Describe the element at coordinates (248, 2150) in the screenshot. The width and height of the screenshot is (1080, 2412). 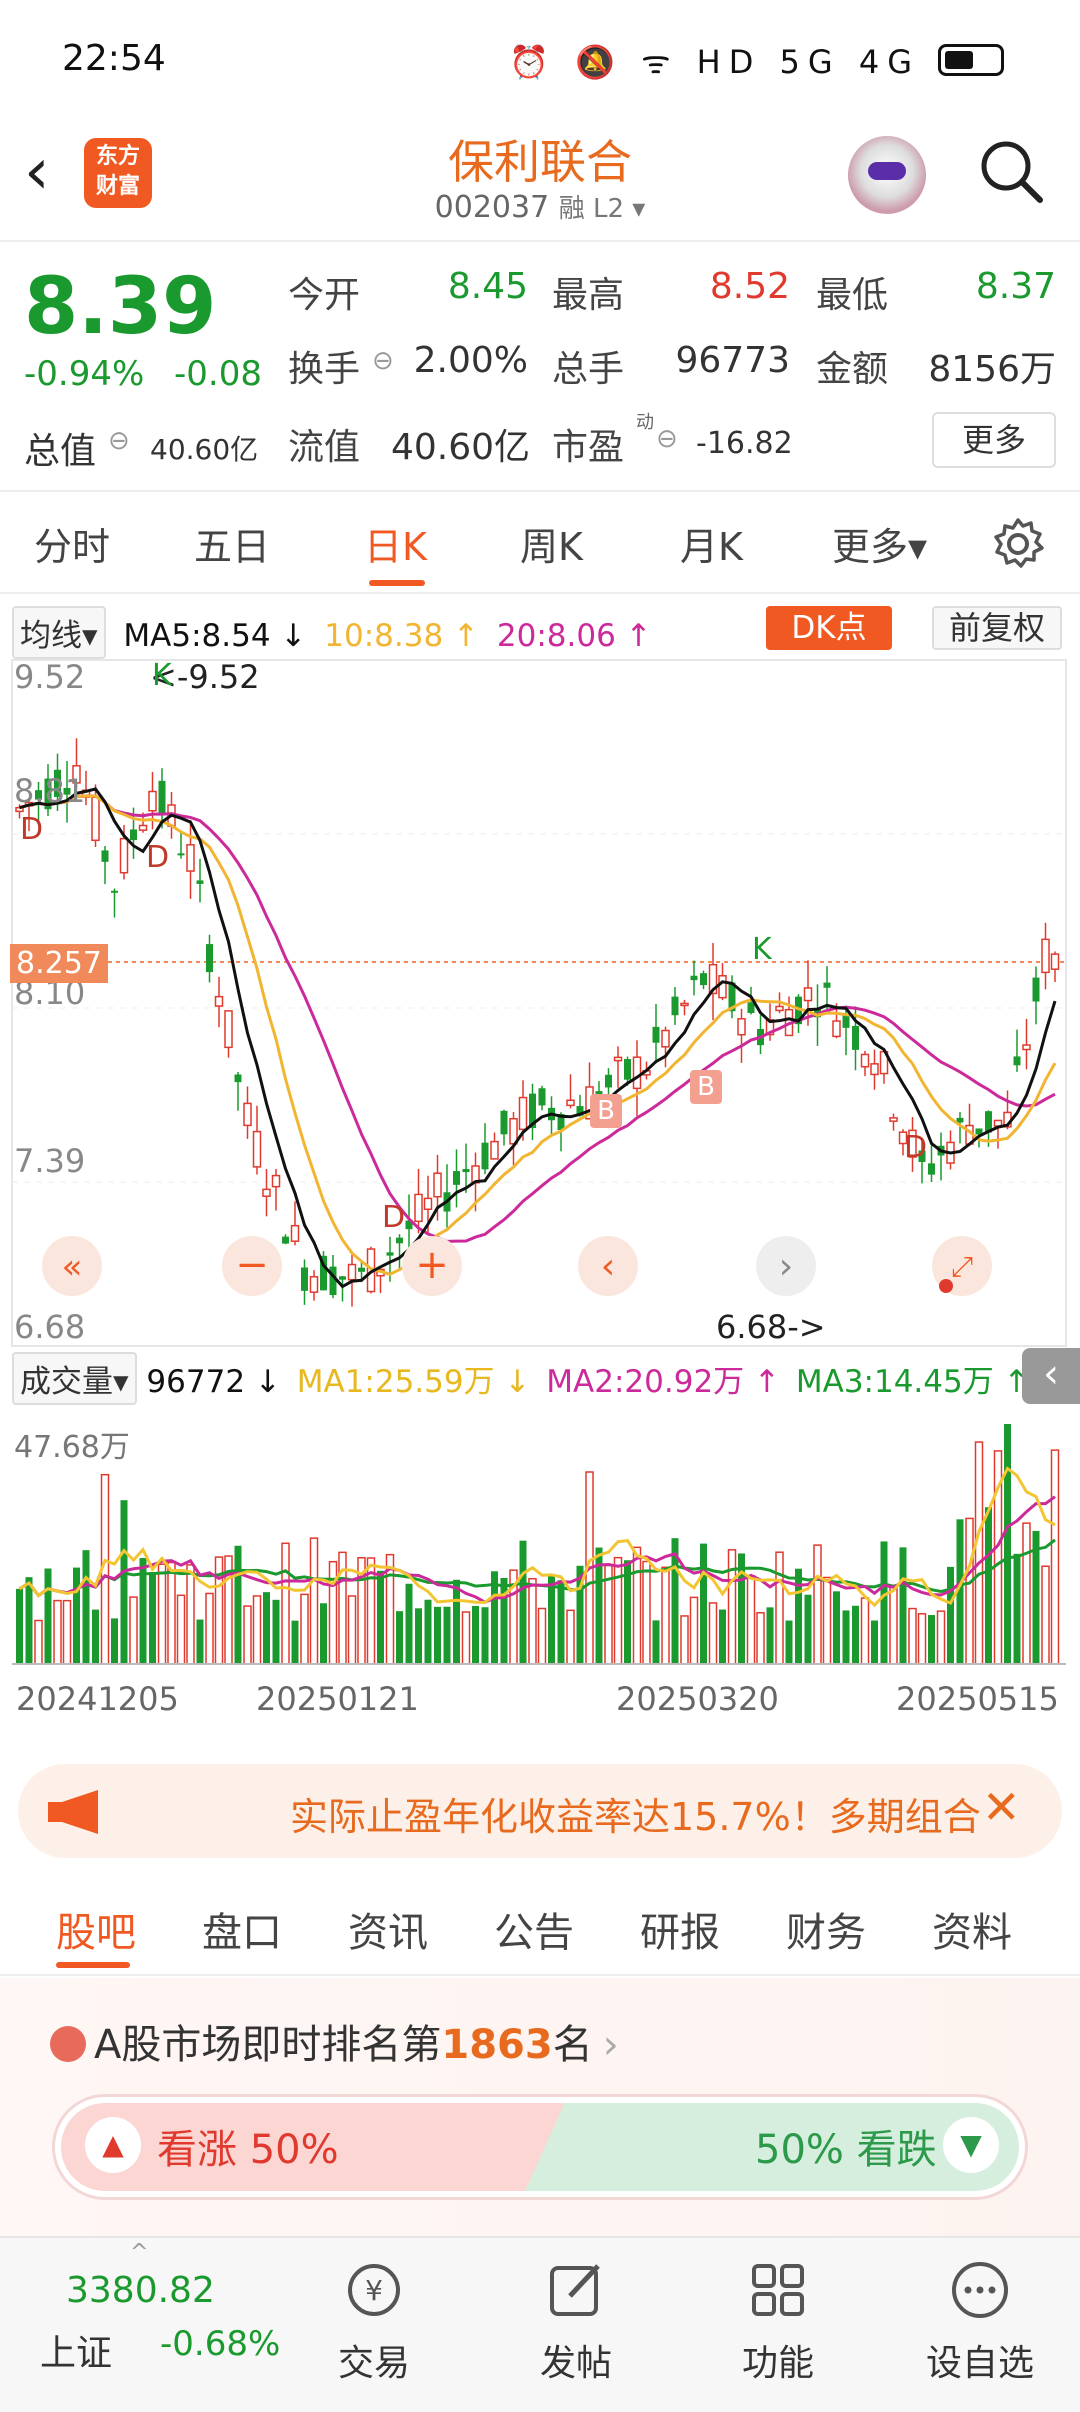
I see `bullish-label: 看涨 50%` at that location.